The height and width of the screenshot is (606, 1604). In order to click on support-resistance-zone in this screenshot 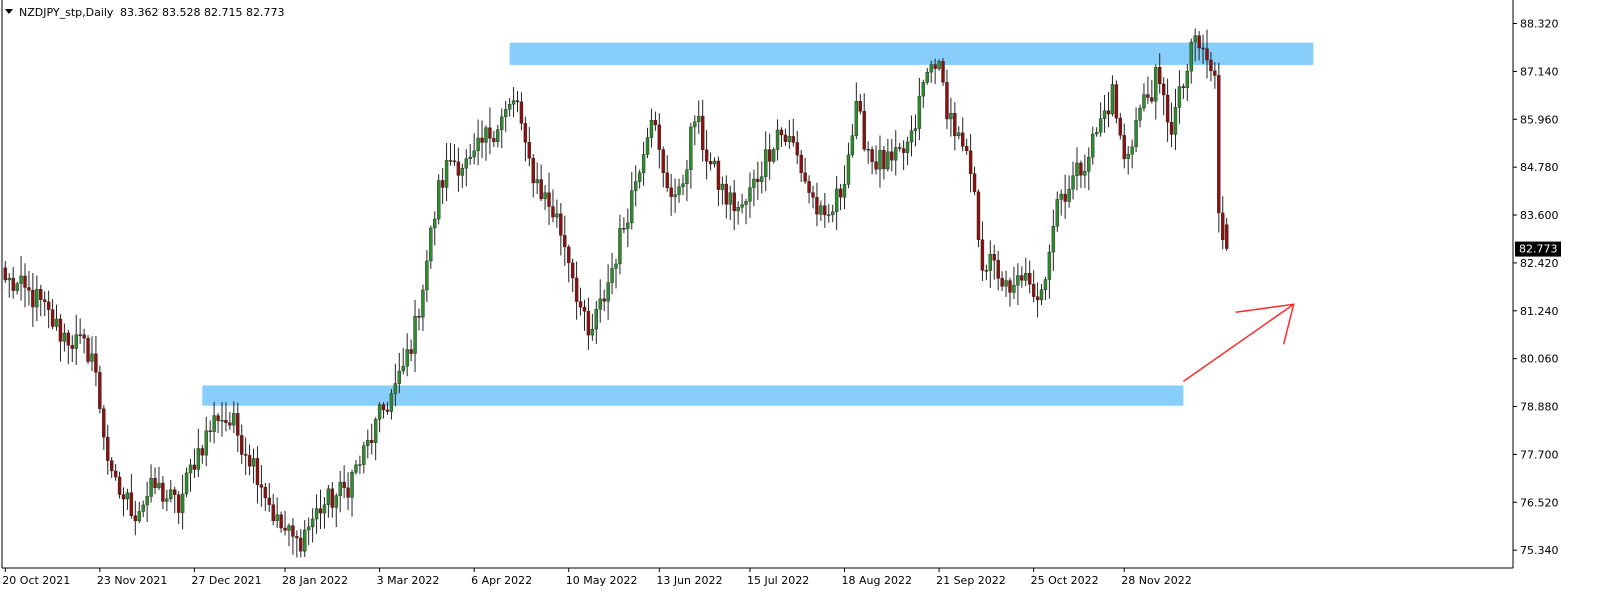, I will do `click(693, 395)`.